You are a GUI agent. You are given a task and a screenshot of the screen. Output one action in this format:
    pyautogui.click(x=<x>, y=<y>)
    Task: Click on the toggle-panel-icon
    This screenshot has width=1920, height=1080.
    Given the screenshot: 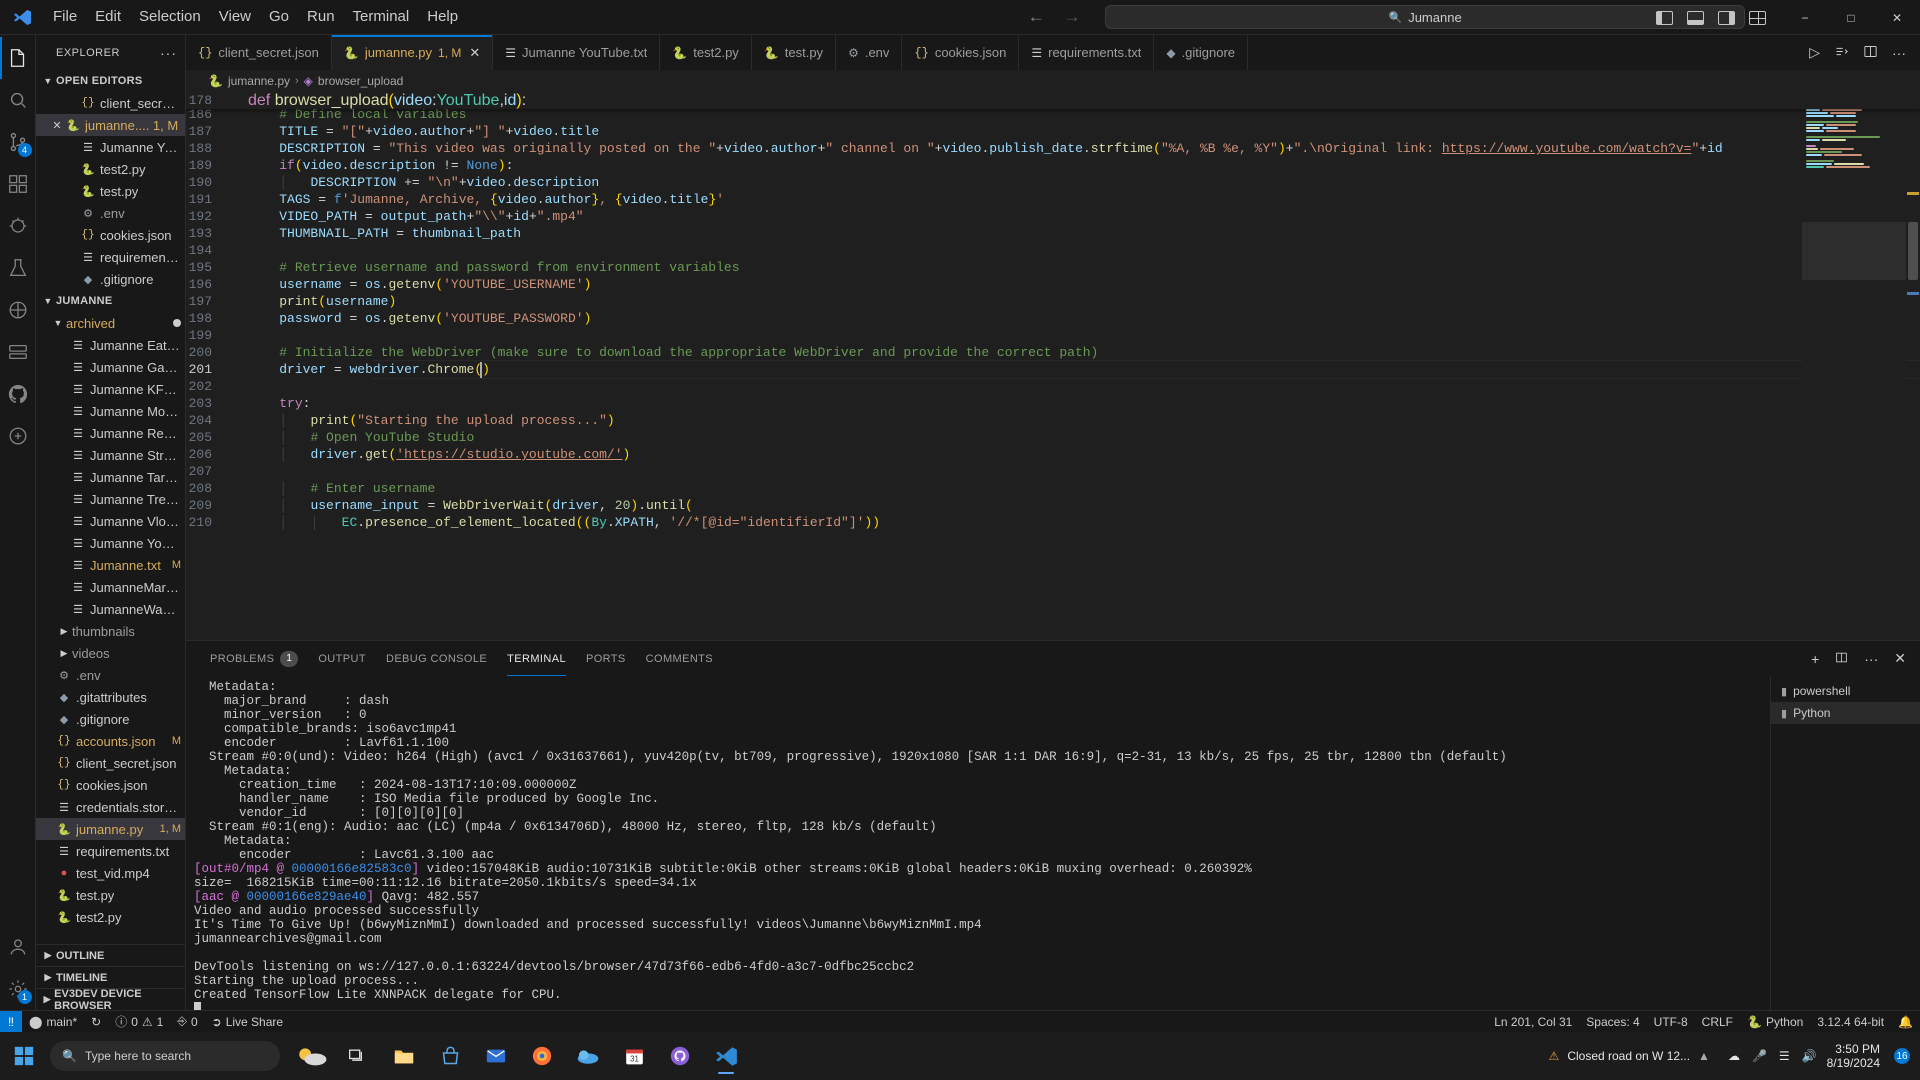 What is the action you would take?
    pyautogui.click(x=1695, y=17)
    